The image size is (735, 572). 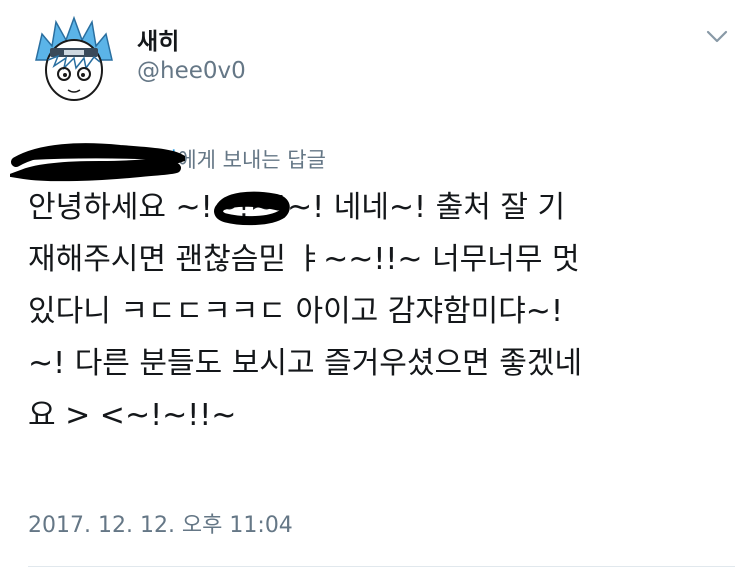 I want to click on reply-mention-link: 님, so click(x=167, y=160).